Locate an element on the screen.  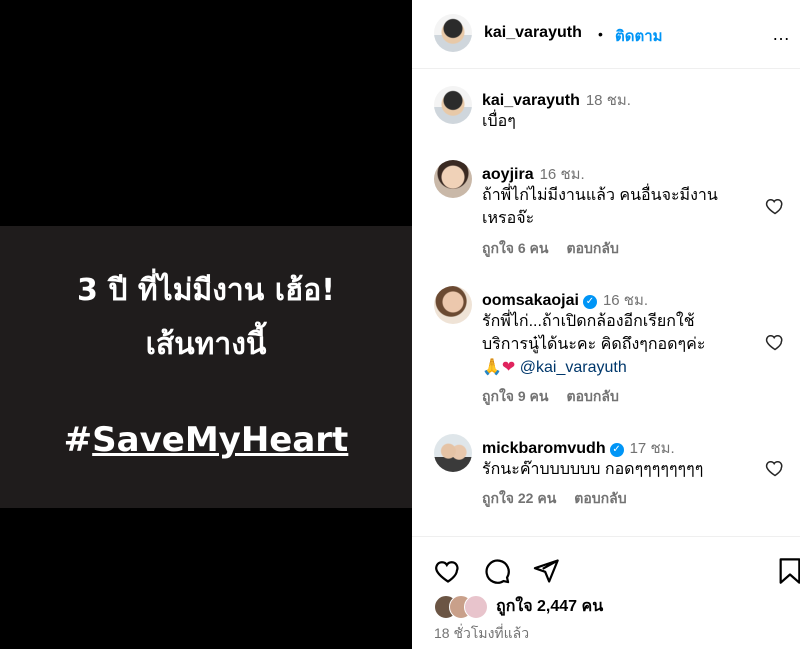
comment-meta: ถูกใจ 6 คน ตอบกลับ is located at coordinates (559, 249).